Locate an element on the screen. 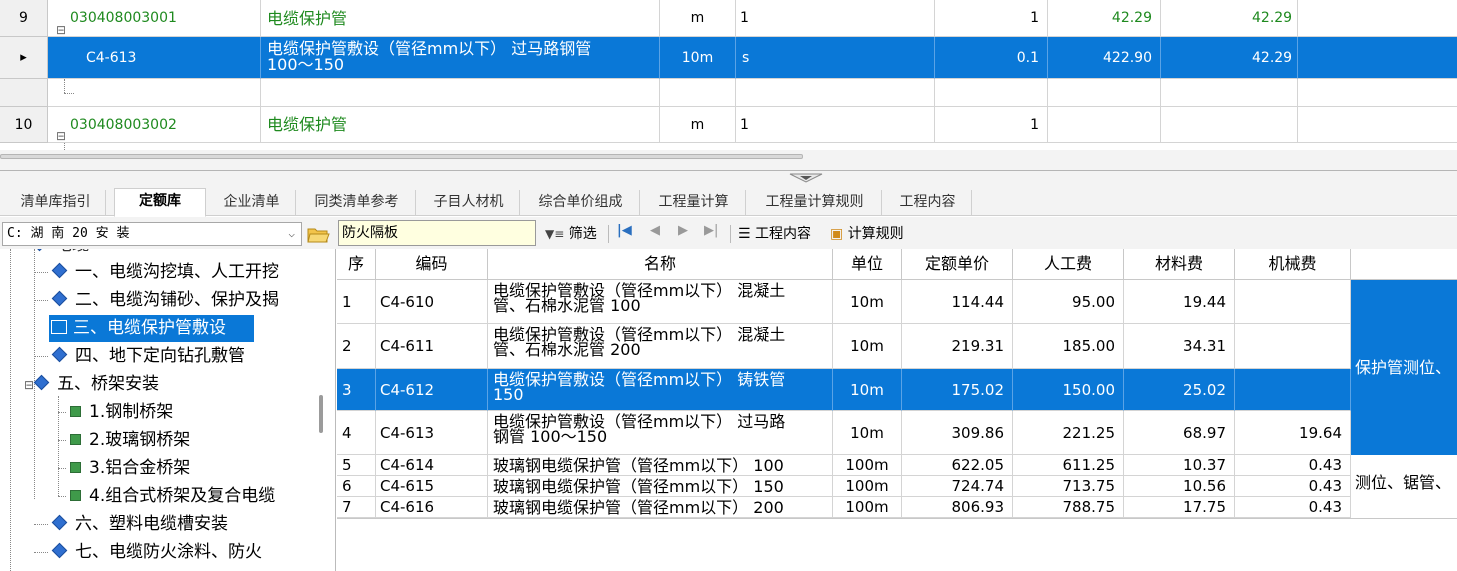 The image size is (1457, 571). labor-cell: 185.00 is located at coordinates (1068, 346).